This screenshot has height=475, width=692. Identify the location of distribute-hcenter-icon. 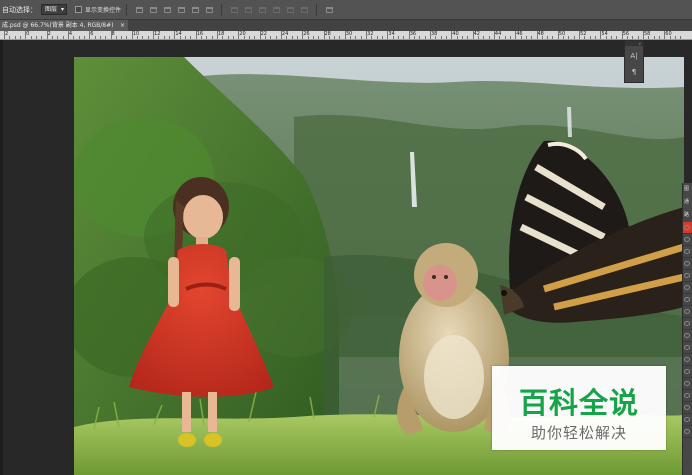
(290, 9).